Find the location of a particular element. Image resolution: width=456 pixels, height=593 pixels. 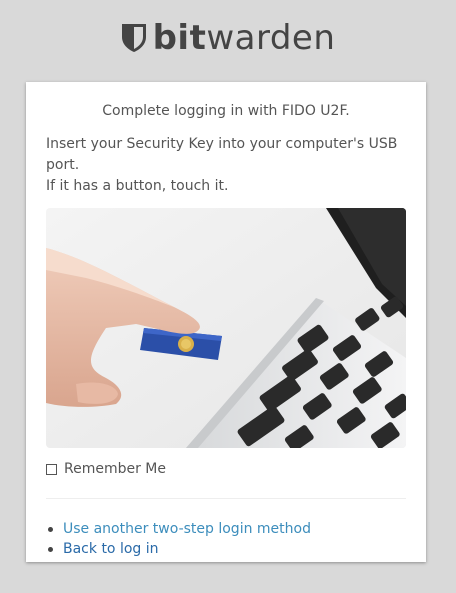

remember-me-checkbox is located at coordinates (51, 469).